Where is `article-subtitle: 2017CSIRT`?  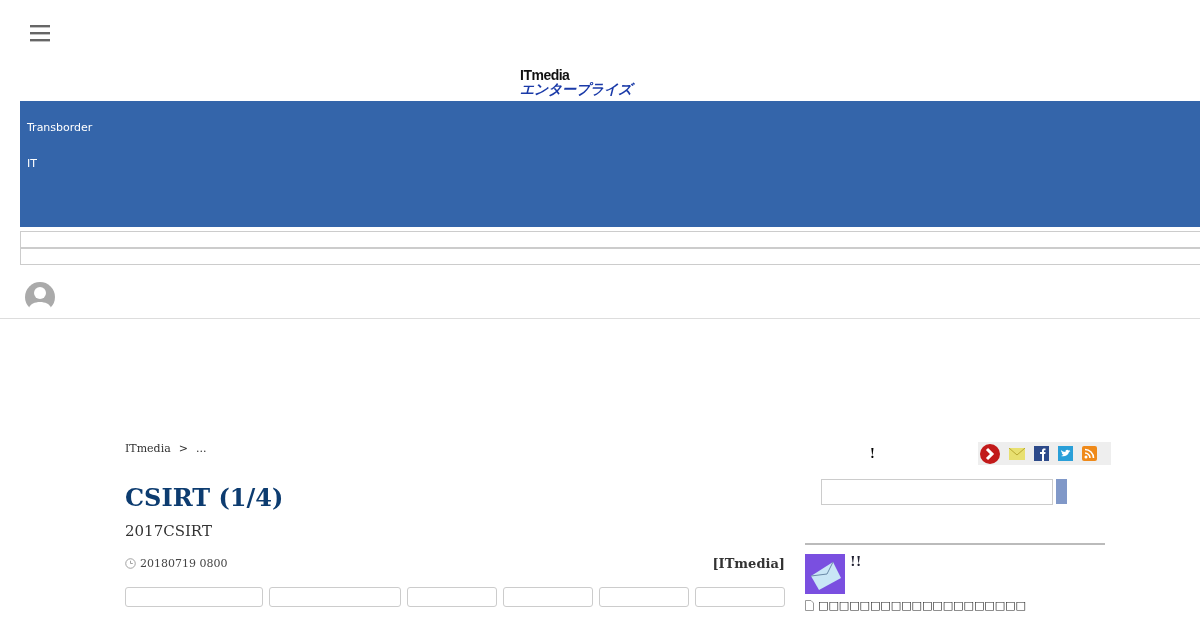 article-subtitle: 2017CSIRT is located at coordinates (169, 531).